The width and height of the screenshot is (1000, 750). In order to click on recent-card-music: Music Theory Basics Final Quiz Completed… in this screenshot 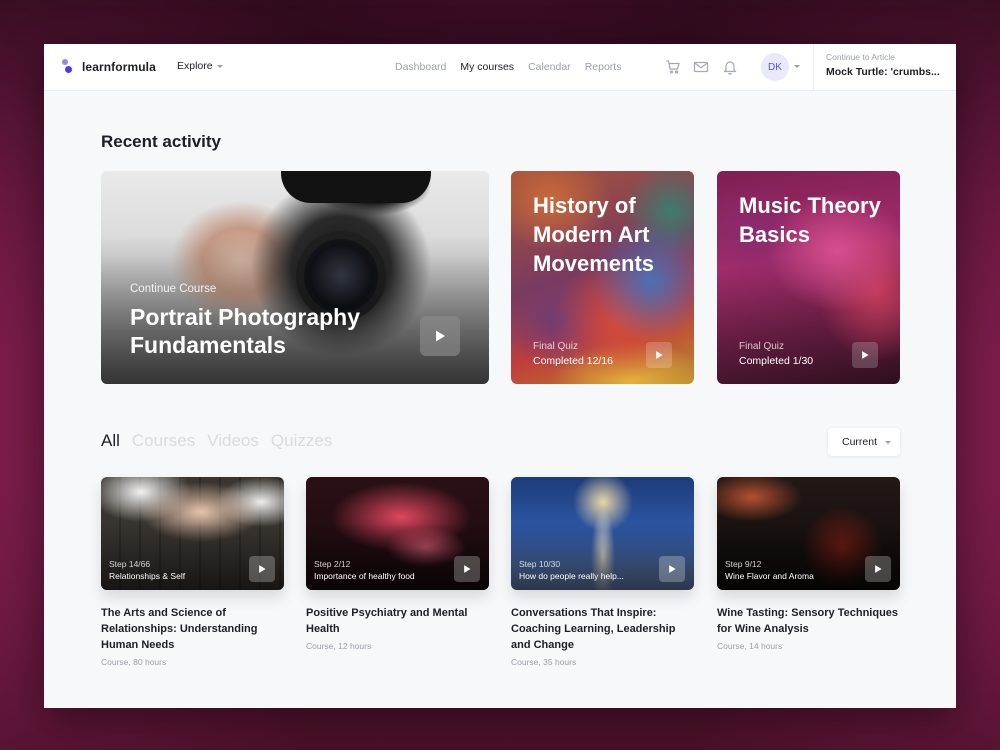, I will do `click(808, 277)`.